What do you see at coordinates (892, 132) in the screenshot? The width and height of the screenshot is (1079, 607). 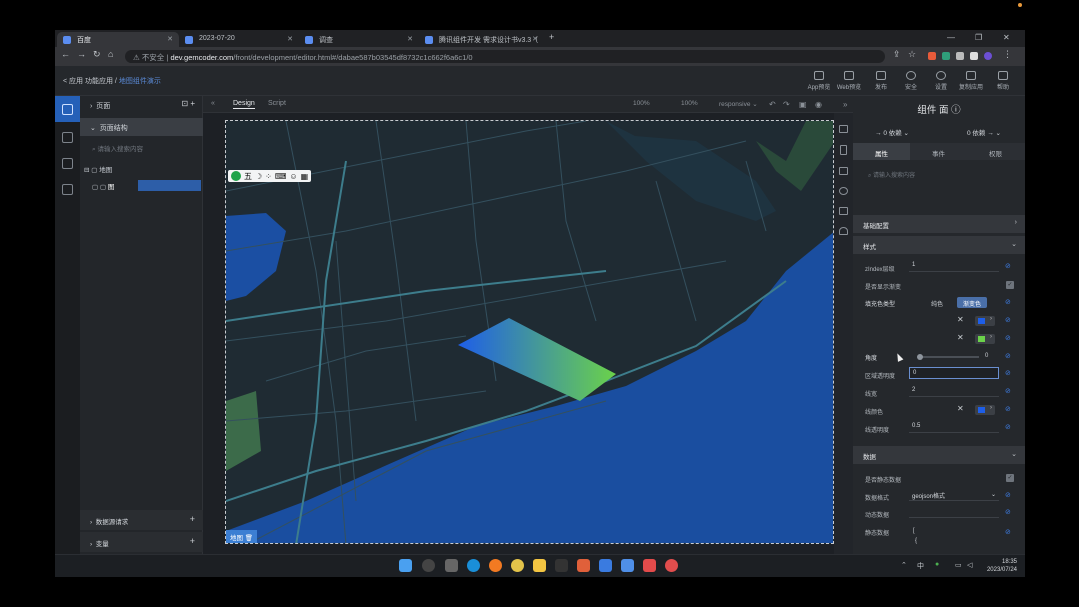 I see `dependency-left: → 0 依赖 ⌄` at bounding box center [892, 132].